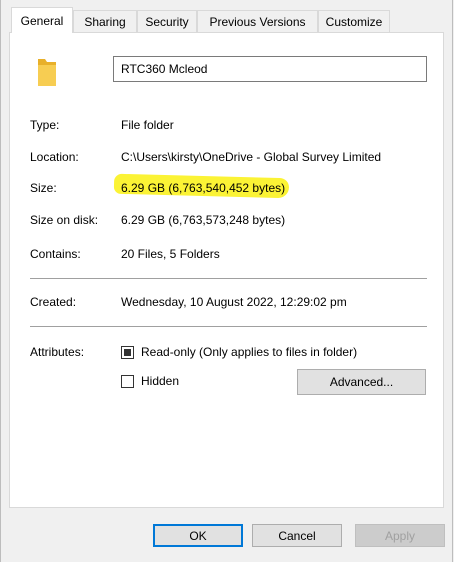 The height and width of the screenshot is (562, 454). Describe the element at coordinates (203, 220) in the screenshot. I see `size-on-disk-value: 6.29 GB (6,763,573,248 bytes)` at that location.